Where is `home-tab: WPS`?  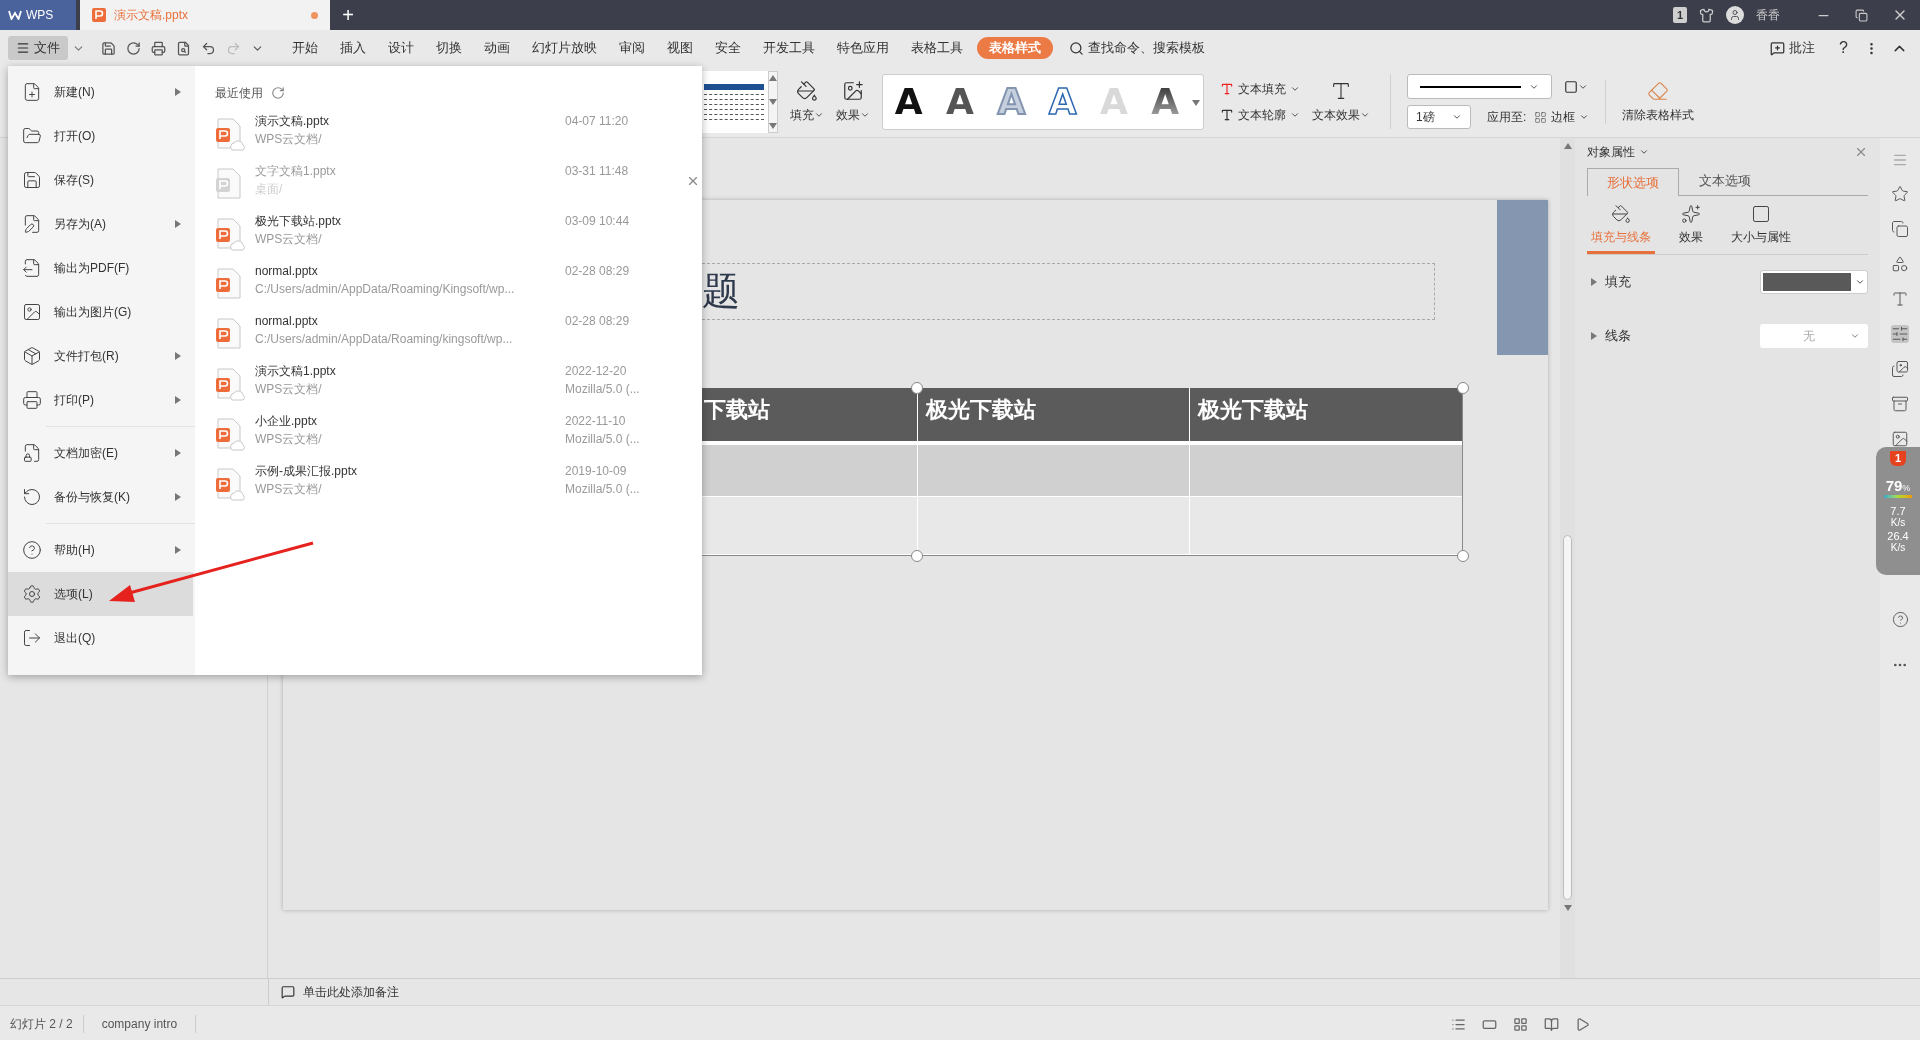
home-tab: WPS is located at coordinates (38, 15).